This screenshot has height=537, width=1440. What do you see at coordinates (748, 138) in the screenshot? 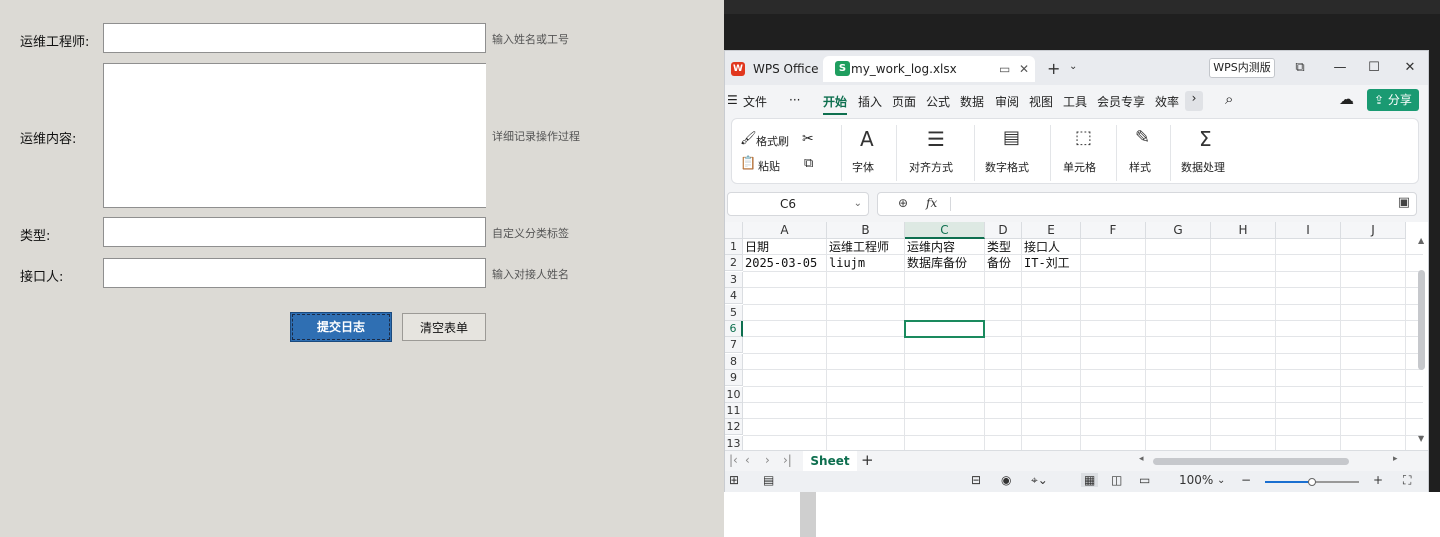
I see `format-painter-icon: 🖌` at bounding box center [748, 138].